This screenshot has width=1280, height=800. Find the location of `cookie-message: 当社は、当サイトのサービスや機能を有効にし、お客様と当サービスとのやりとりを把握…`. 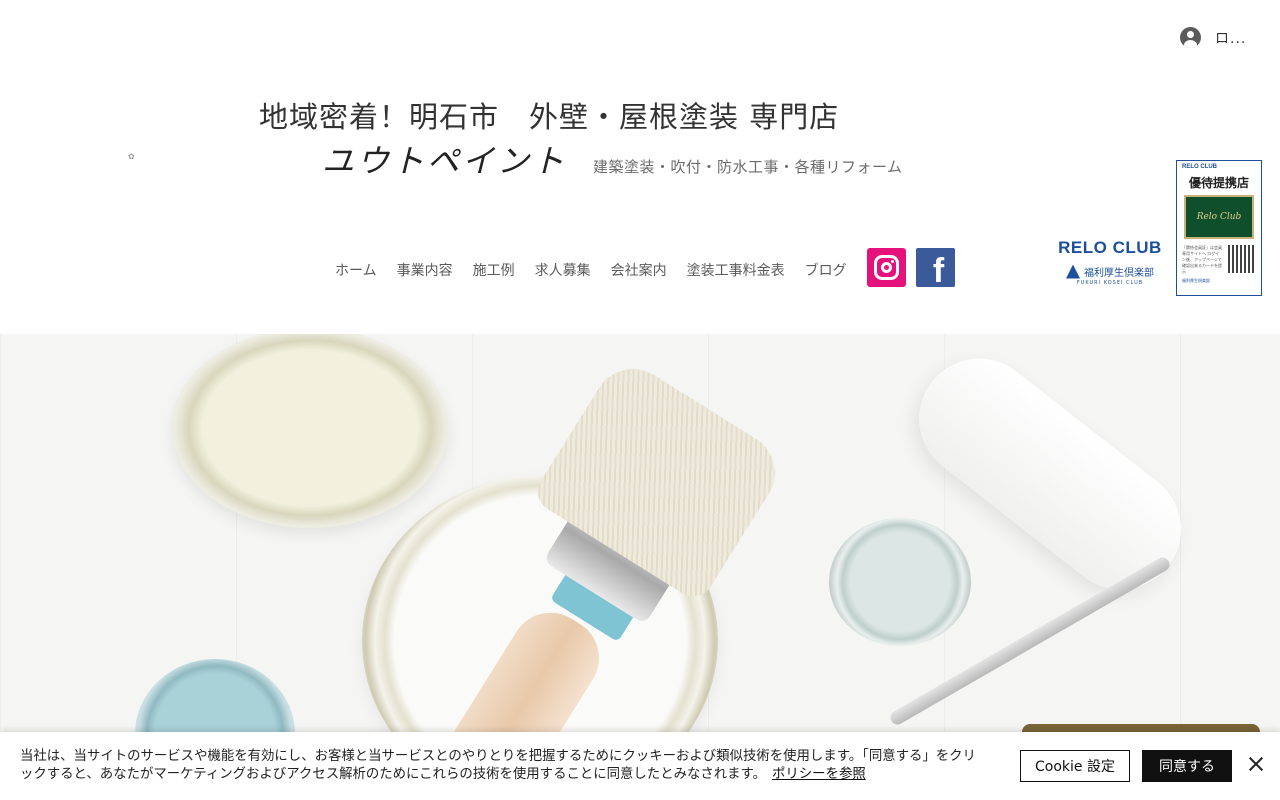

cookie-message: 当社は、当サイトのサービスや機能を有効にし、お客様と当サービスとのやりとりを把握… is located at coordinates (500, 766).